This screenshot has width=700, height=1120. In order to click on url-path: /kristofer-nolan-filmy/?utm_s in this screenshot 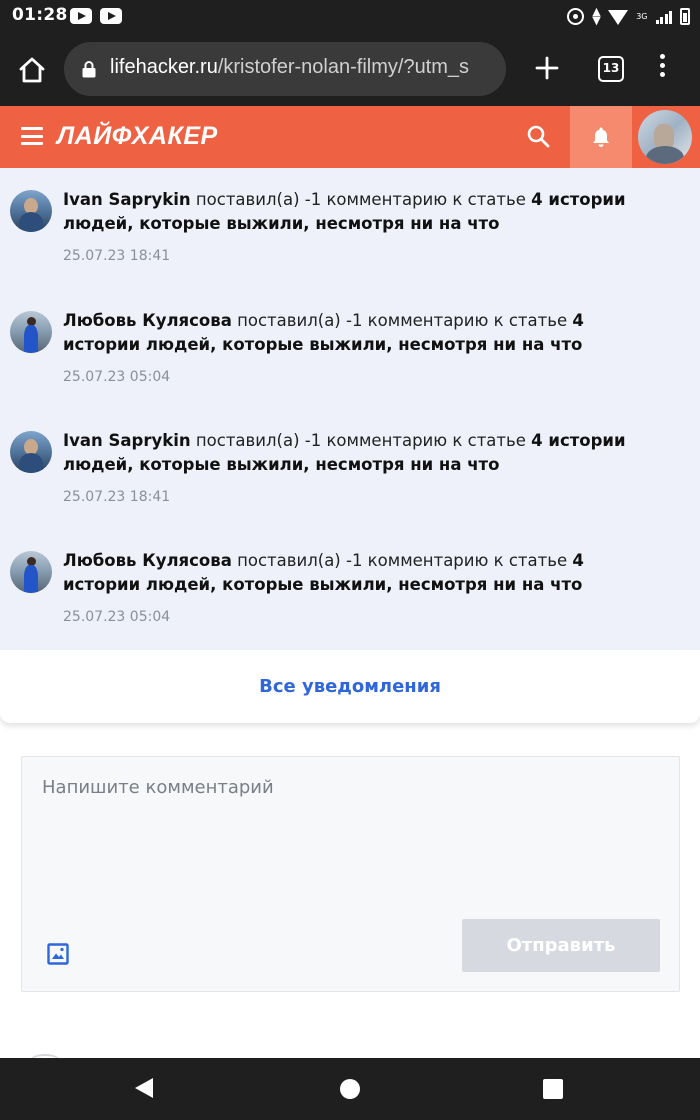, I will do `click(343, 67)`.